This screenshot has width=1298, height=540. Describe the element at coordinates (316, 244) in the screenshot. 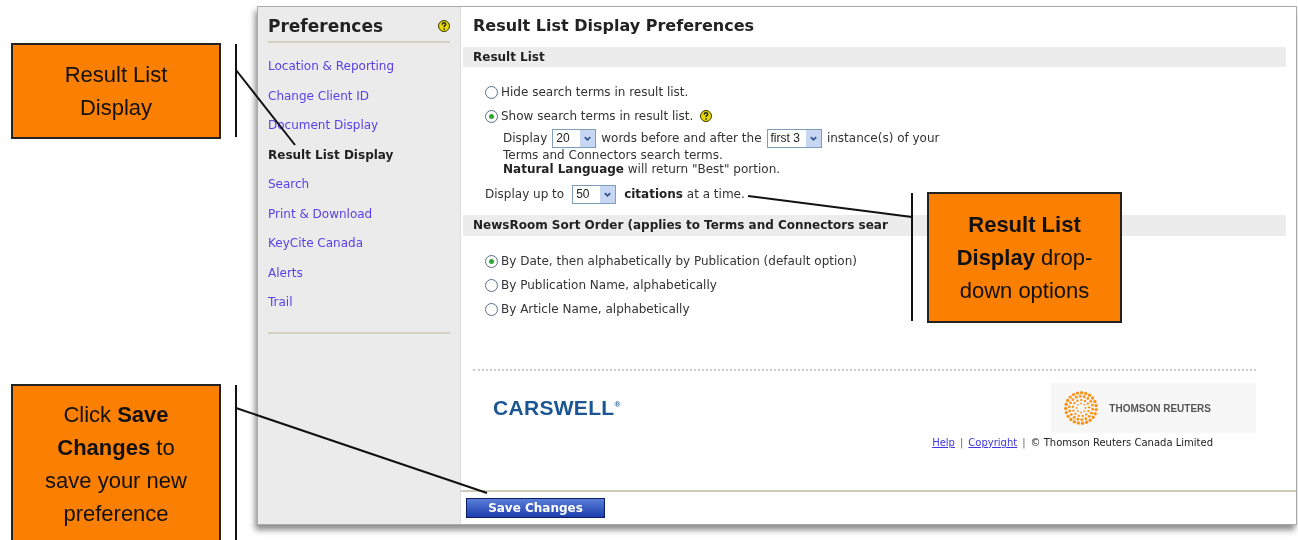

I see `sidebar-link: KeyCite Canada` at that location.